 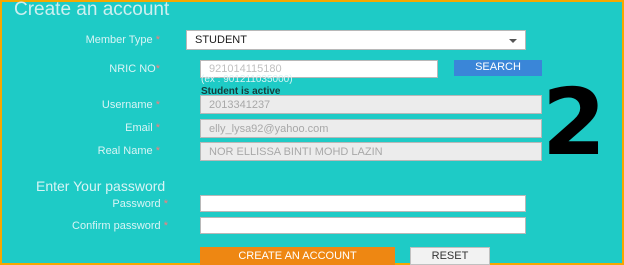 What do you see at coordinates (122, 40) in the screenshot?
I see `member-type-label: Member Type *` at bounding box center [122, 40].